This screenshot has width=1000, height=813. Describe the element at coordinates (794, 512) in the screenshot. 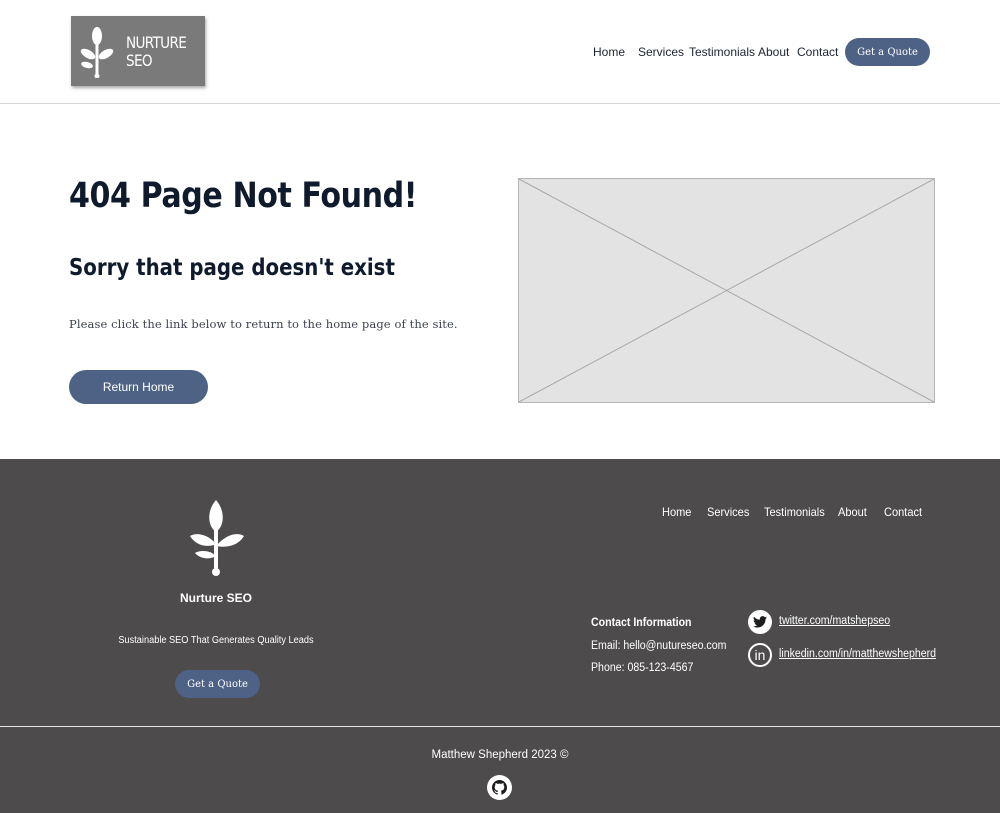

I see `footer-nav-testimonials: Testimonials` at that location.